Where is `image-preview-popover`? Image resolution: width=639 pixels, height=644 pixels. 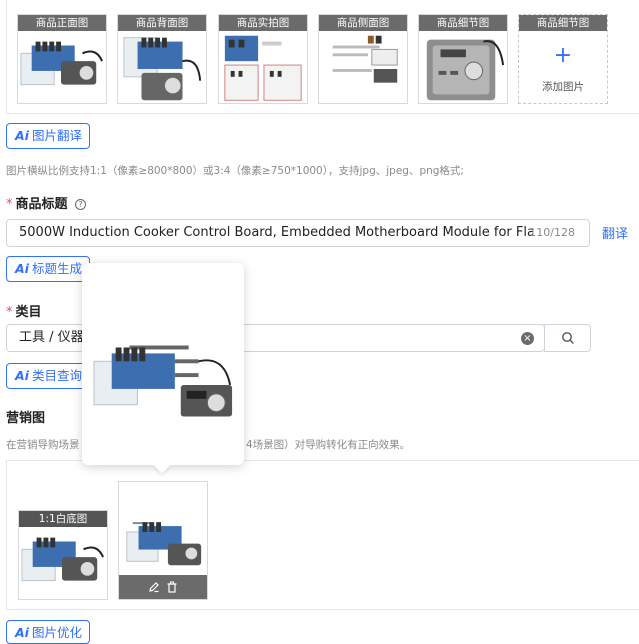 image-preview-popover is located at coordinates (163, 368).